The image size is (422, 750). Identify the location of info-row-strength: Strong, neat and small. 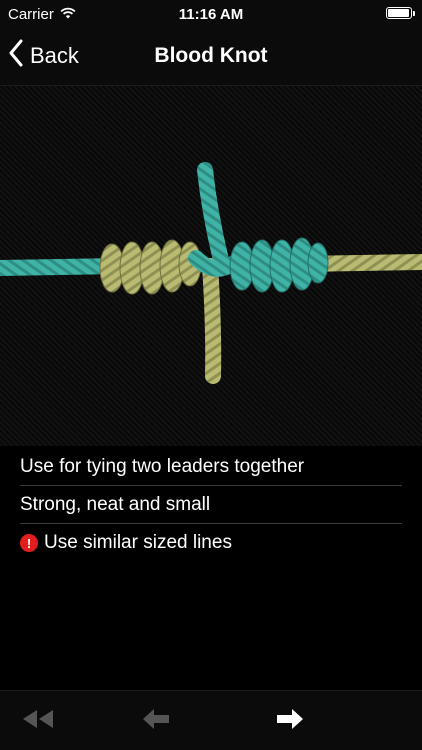
(211, 505).